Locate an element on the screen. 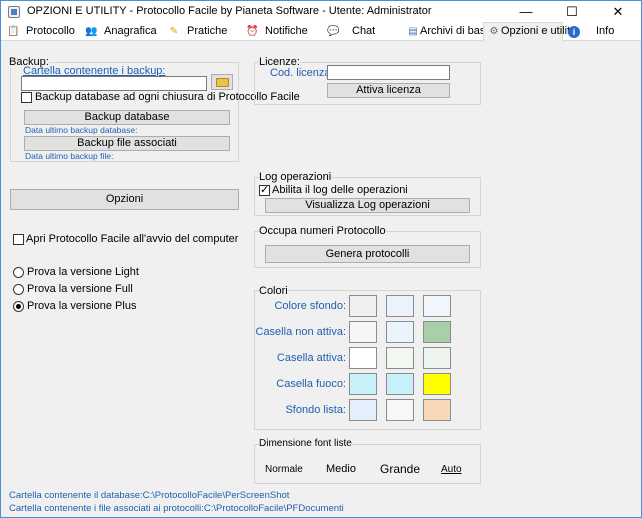 This screenshot has width=642, height=518. tab-label: Pratiche is located at coordinates (207, 31).